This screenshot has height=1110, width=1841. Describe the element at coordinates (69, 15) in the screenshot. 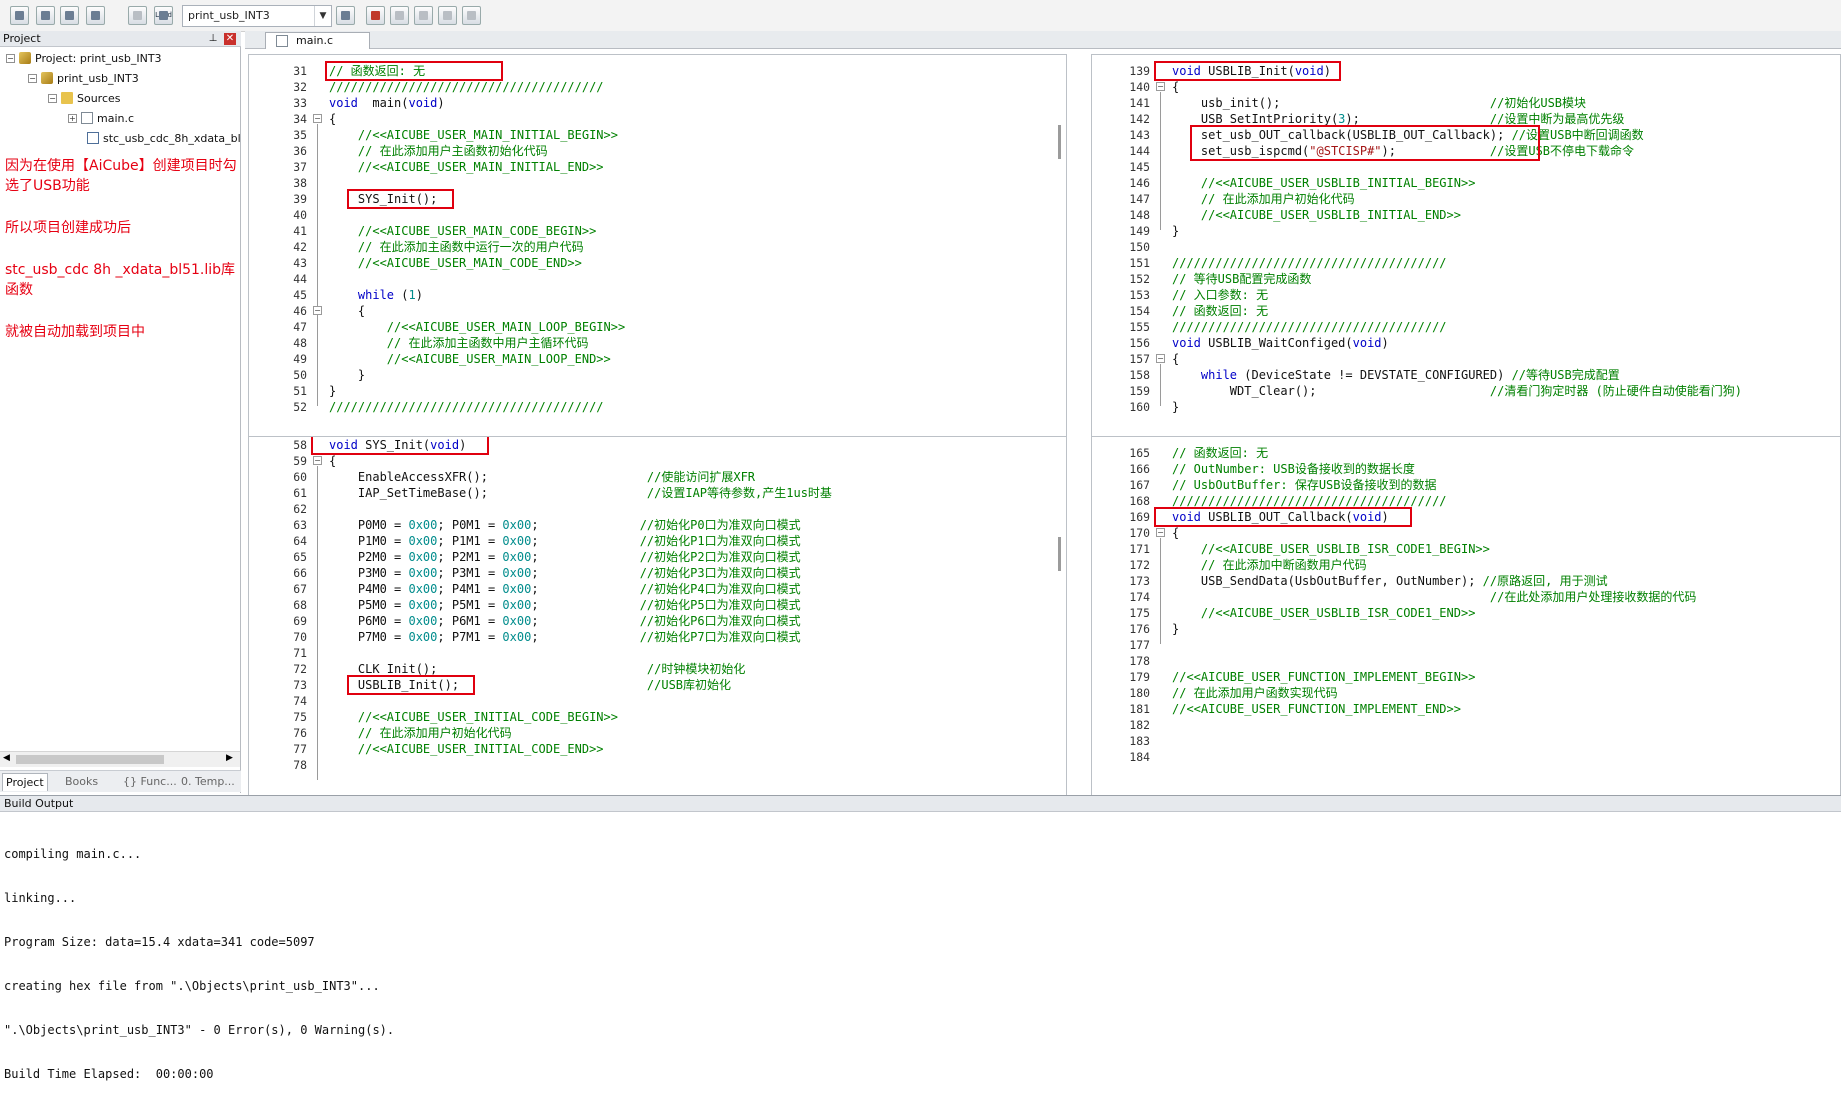

I see `rebuild-icon` at that location.